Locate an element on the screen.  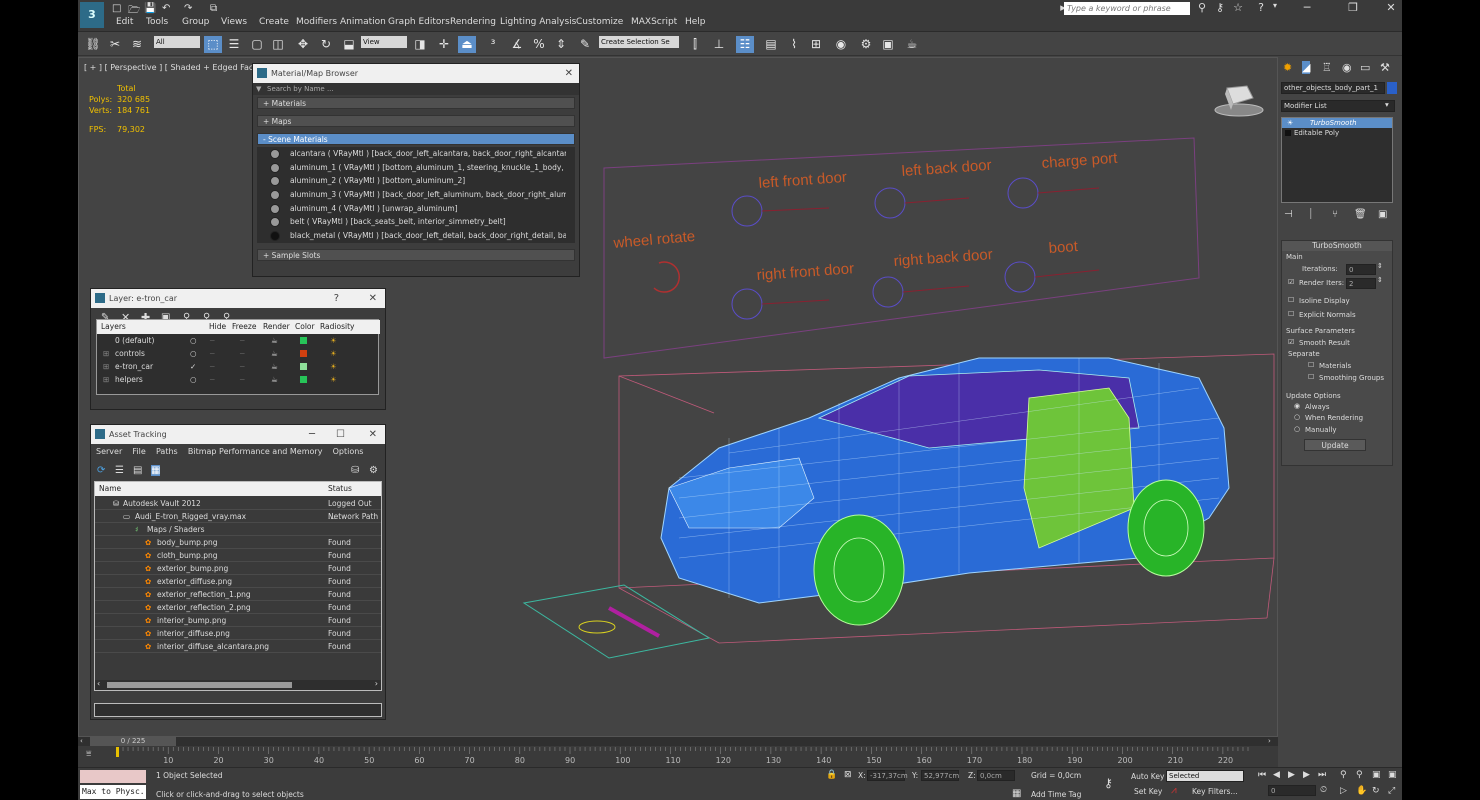
next-frame-icon: ▶ is located at coordinates (1306, 775).